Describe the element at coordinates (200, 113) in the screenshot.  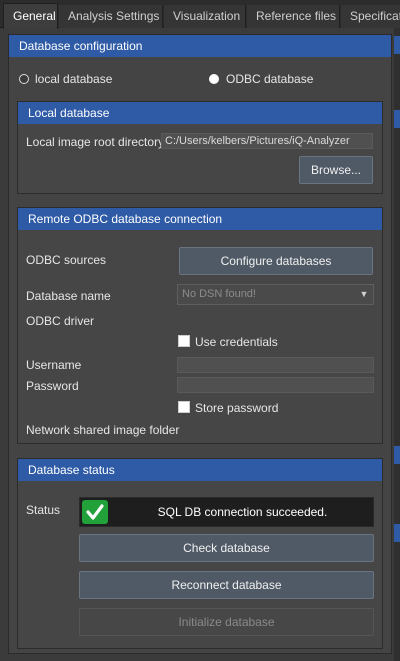
I see `local-database-header: Local database` at that location.